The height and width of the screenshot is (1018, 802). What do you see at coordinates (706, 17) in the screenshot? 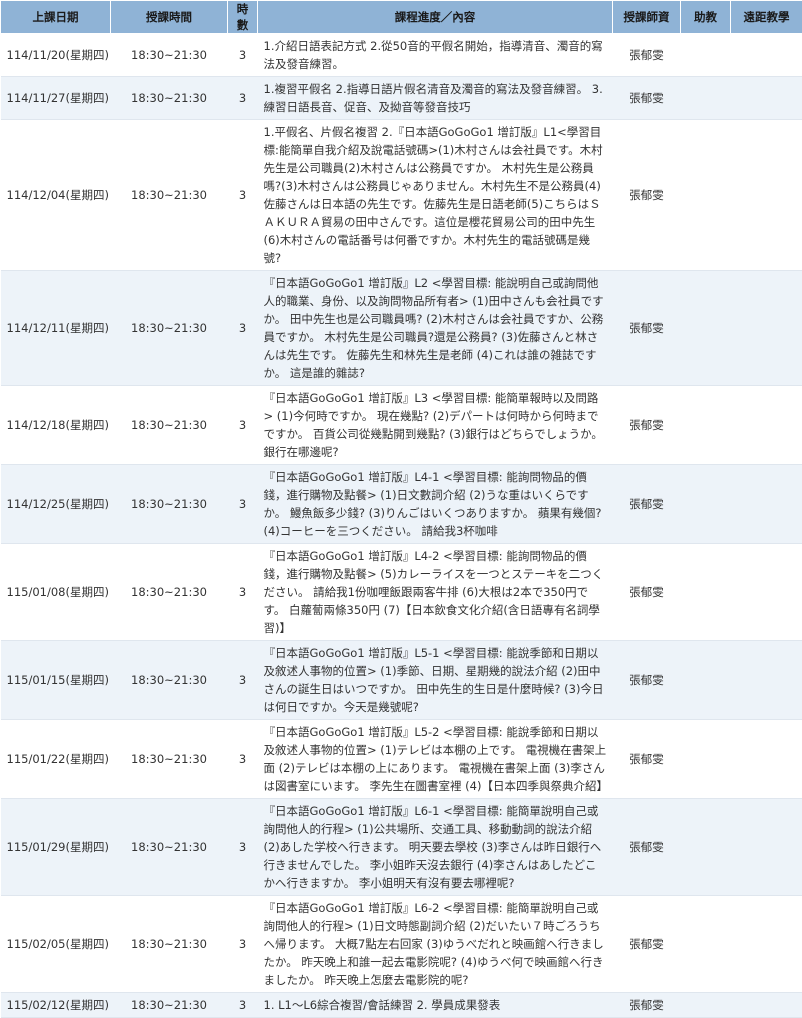
I see `header-assistant: 助教` at bounding box center [706, 17].